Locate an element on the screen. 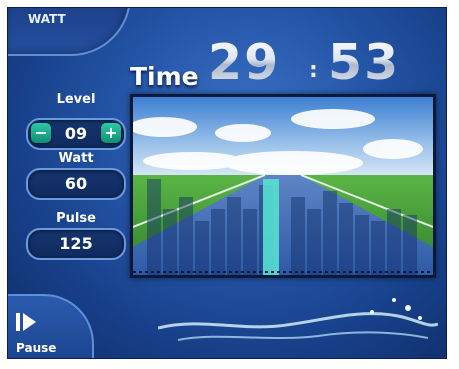 This screenshot has height=369, width=459. time-label: Time is located at coordinates (164, 76).